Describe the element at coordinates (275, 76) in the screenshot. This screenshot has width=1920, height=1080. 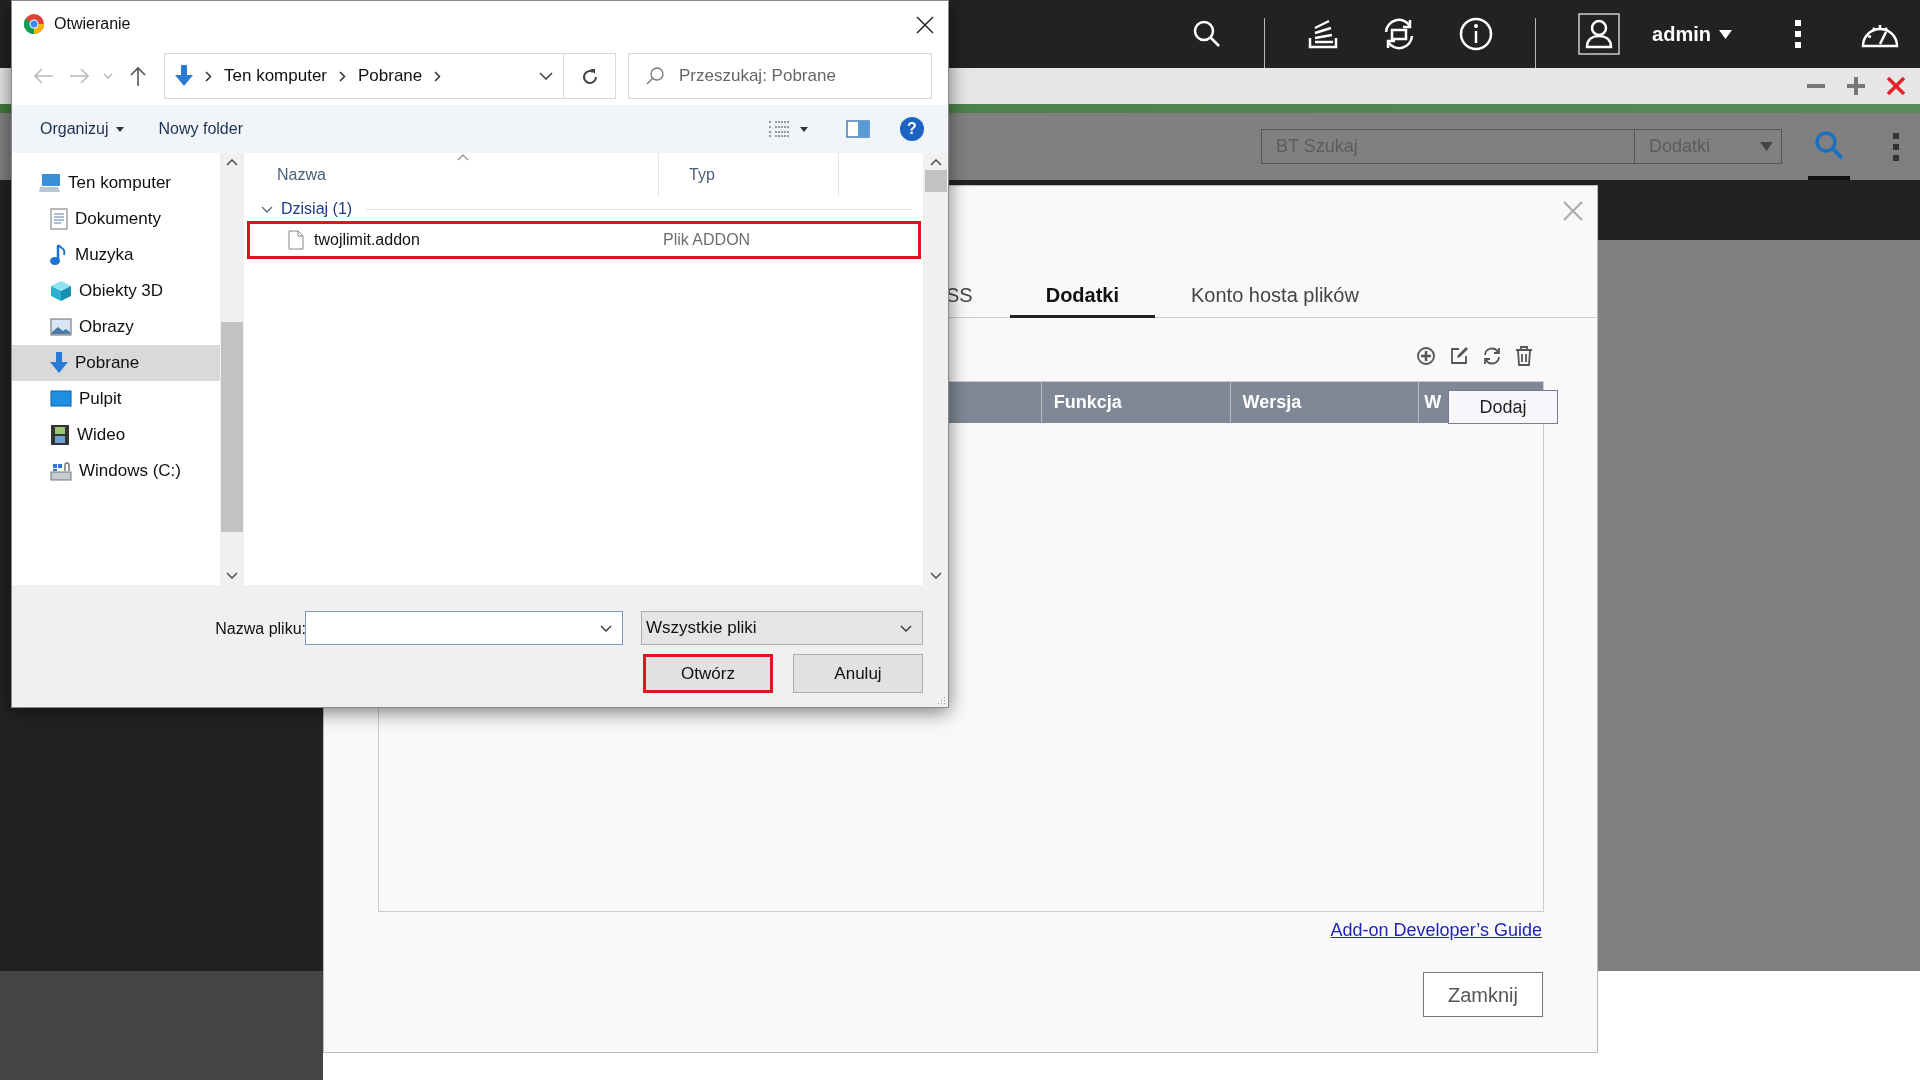
I see `breadcrumb-link: Ten komputer` at that location.